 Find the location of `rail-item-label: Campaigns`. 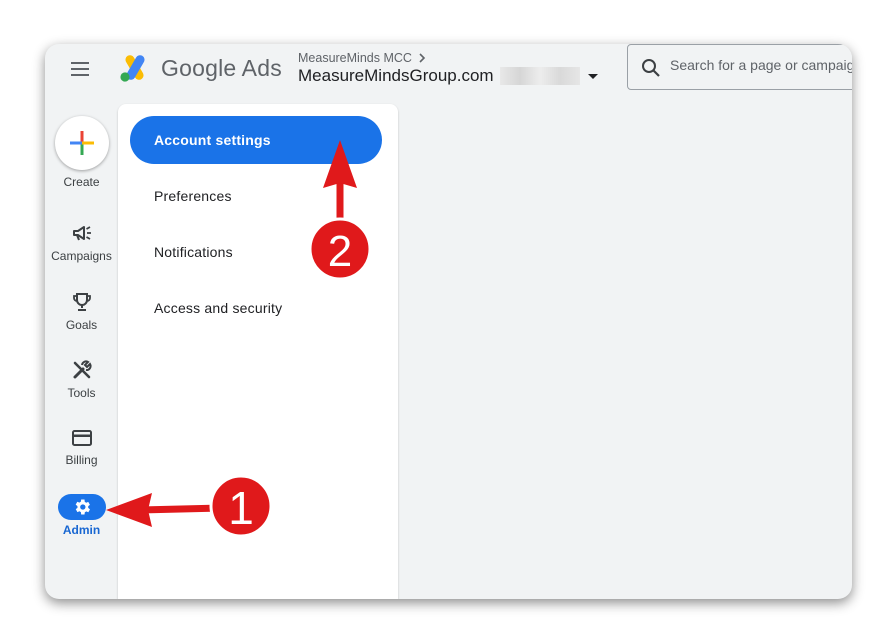

rail-item-label: Campaigns is located at coordinates (81, 256).